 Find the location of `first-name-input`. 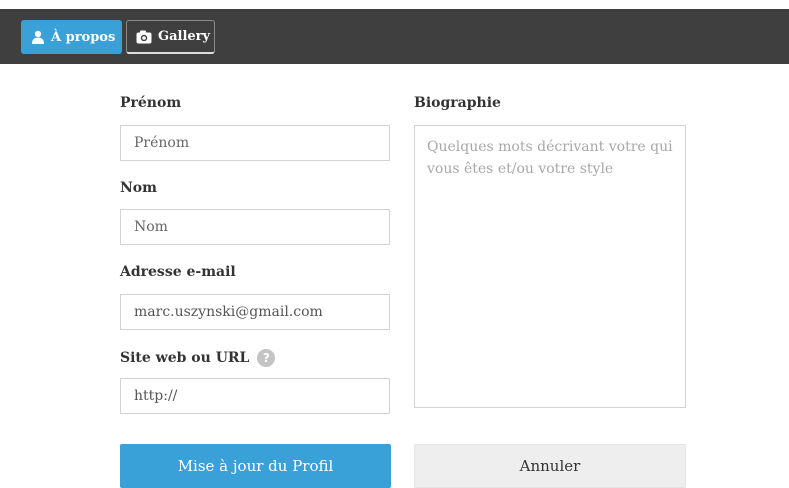

first-name-input is located at coordinates (255, 143).